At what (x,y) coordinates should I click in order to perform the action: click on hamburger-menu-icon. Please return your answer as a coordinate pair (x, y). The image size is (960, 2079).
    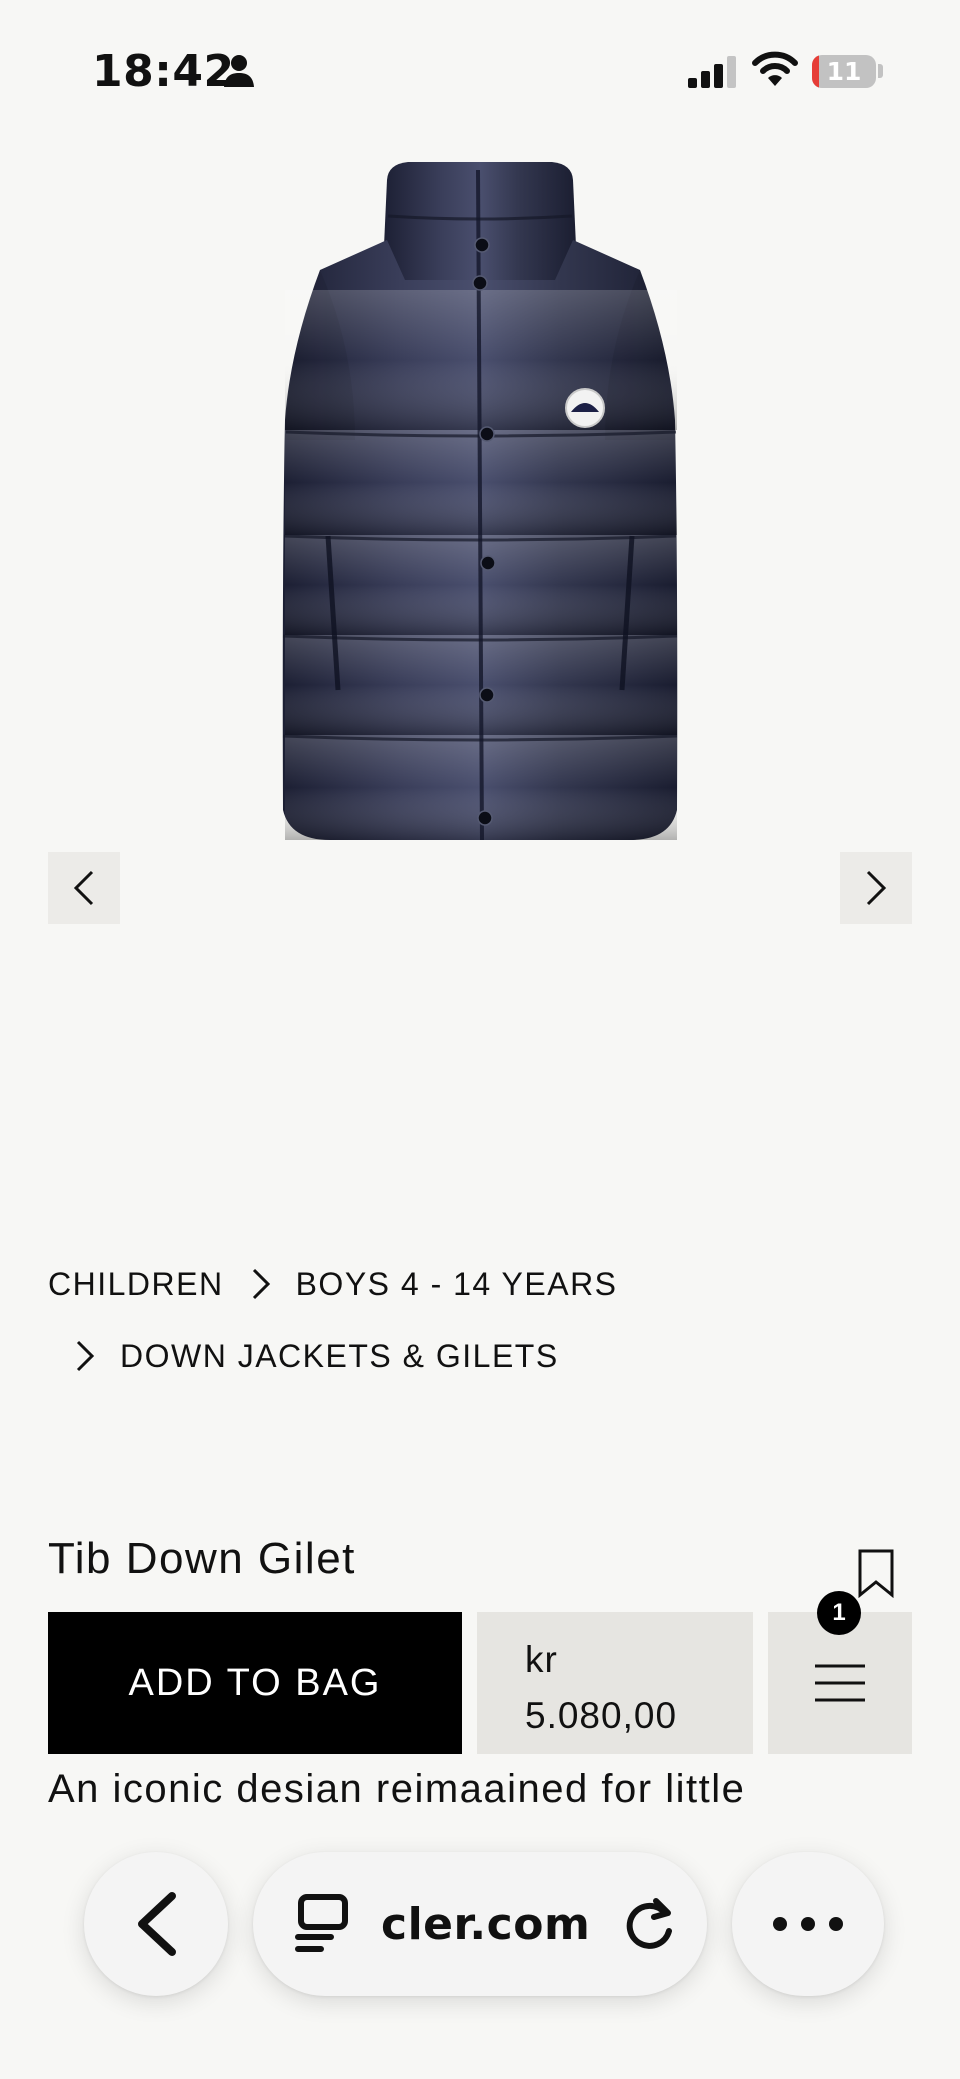
    Looking at the image, I should click on (840, 1683).